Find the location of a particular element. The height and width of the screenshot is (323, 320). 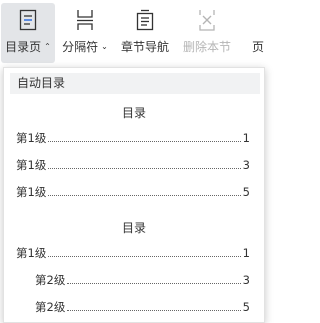

delete-section-button: 删除本节 is located at coordinates (207, 33).